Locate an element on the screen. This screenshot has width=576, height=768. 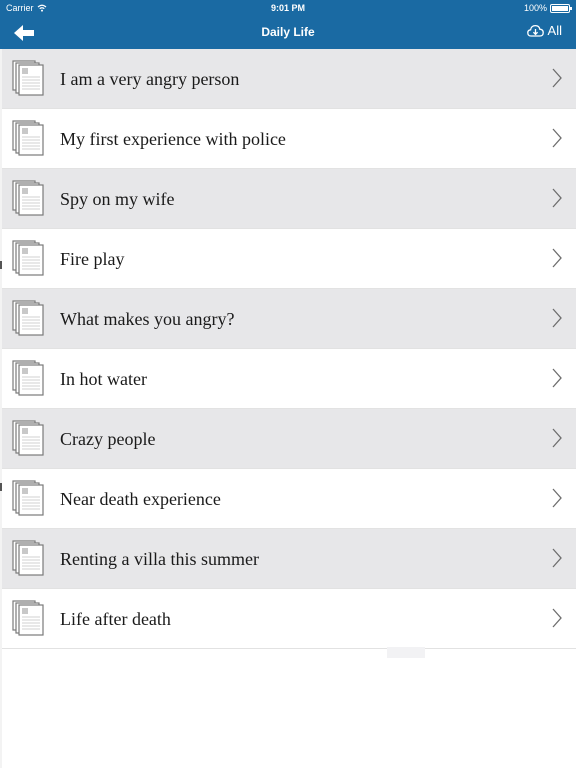
list-item: Fire play is located at coordinates (289, 259).